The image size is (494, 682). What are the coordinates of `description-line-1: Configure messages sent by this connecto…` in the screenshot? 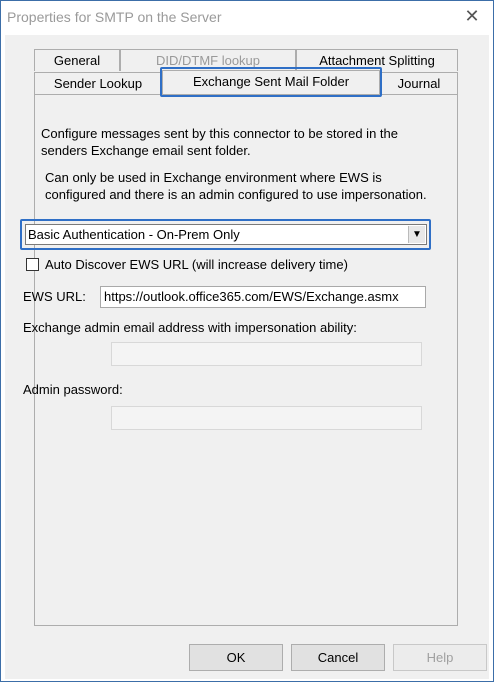 It's located at (219, 133).